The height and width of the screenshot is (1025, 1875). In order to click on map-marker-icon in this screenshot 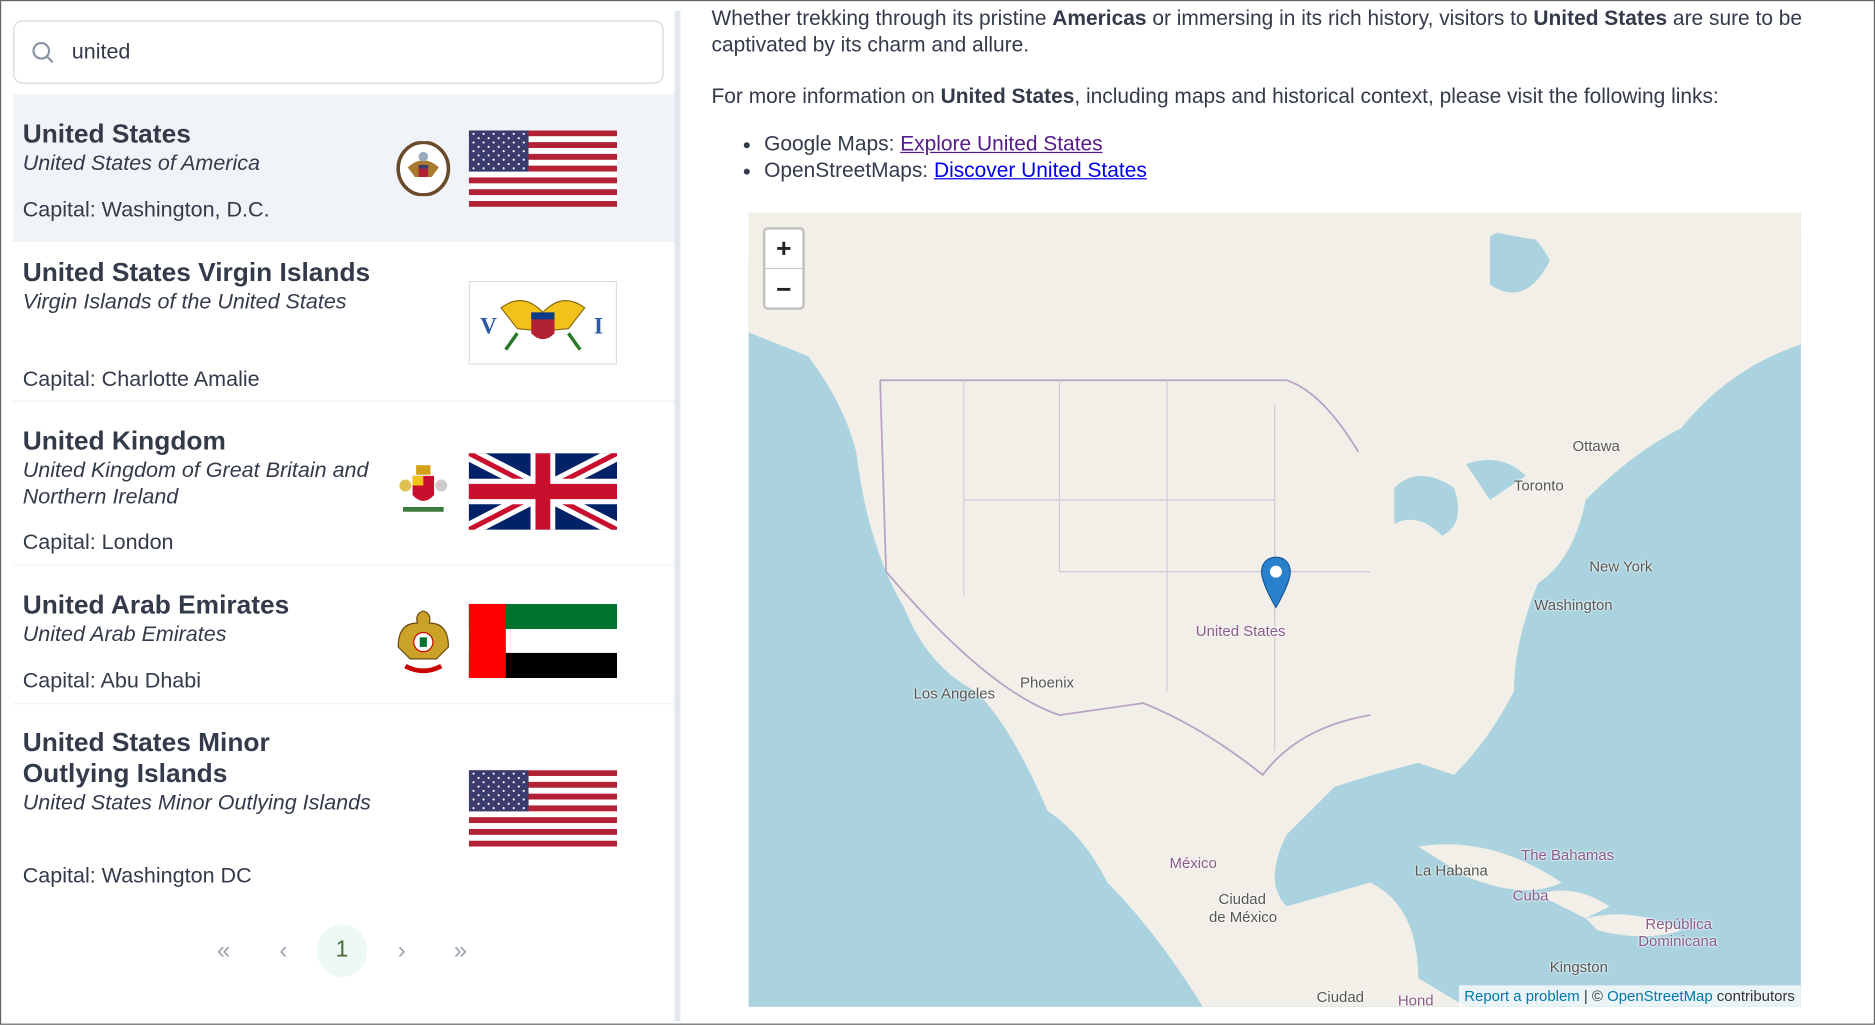, I will do `click(1275, 582)`.